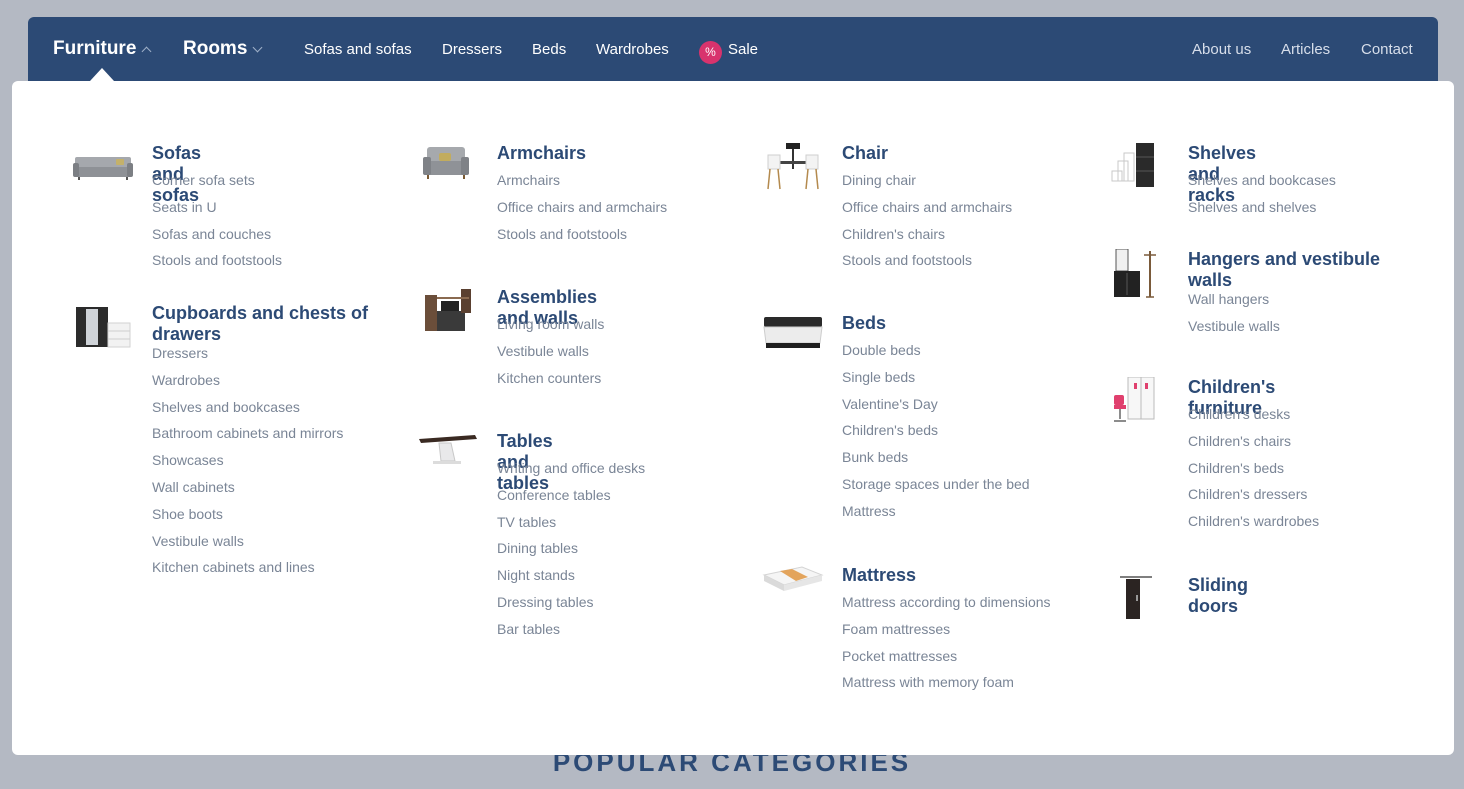 Image resolution: width=1464 pixels, height=789 pixels. What do you see at coordinates (103, 168) in the screenshot?
I see `sofa-icon` at bounding box center [103, 168].